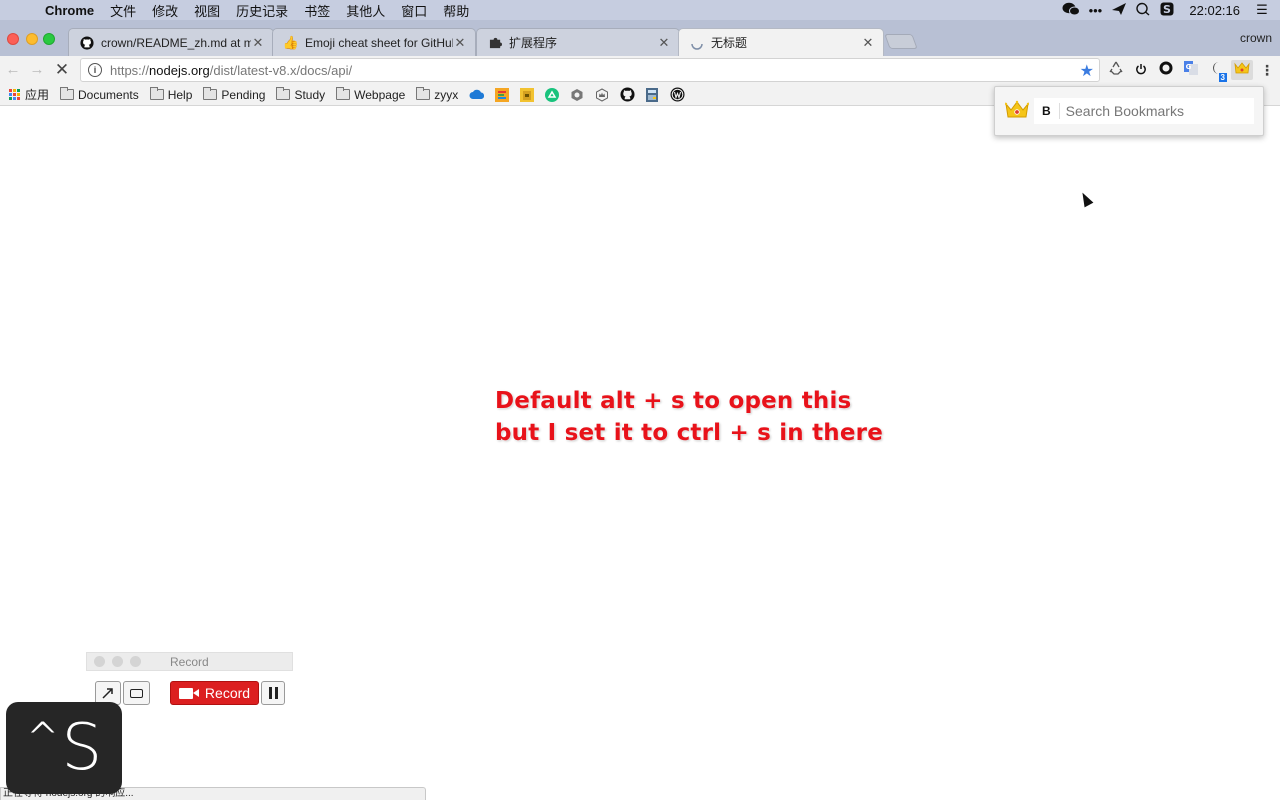  I want to click on svg-text: G, so click(1189, 67).